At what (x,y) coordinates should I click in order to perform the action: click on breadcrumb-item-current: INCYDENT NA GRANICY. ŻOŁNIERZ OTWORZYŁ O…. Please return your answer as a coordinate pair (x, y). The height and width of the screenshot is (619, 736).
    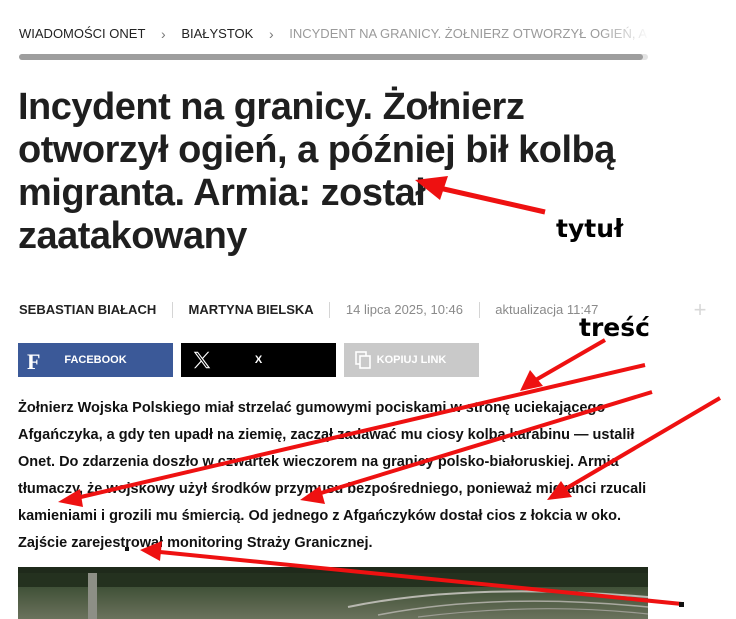
    Looking at the image, I should click on (469, 33).